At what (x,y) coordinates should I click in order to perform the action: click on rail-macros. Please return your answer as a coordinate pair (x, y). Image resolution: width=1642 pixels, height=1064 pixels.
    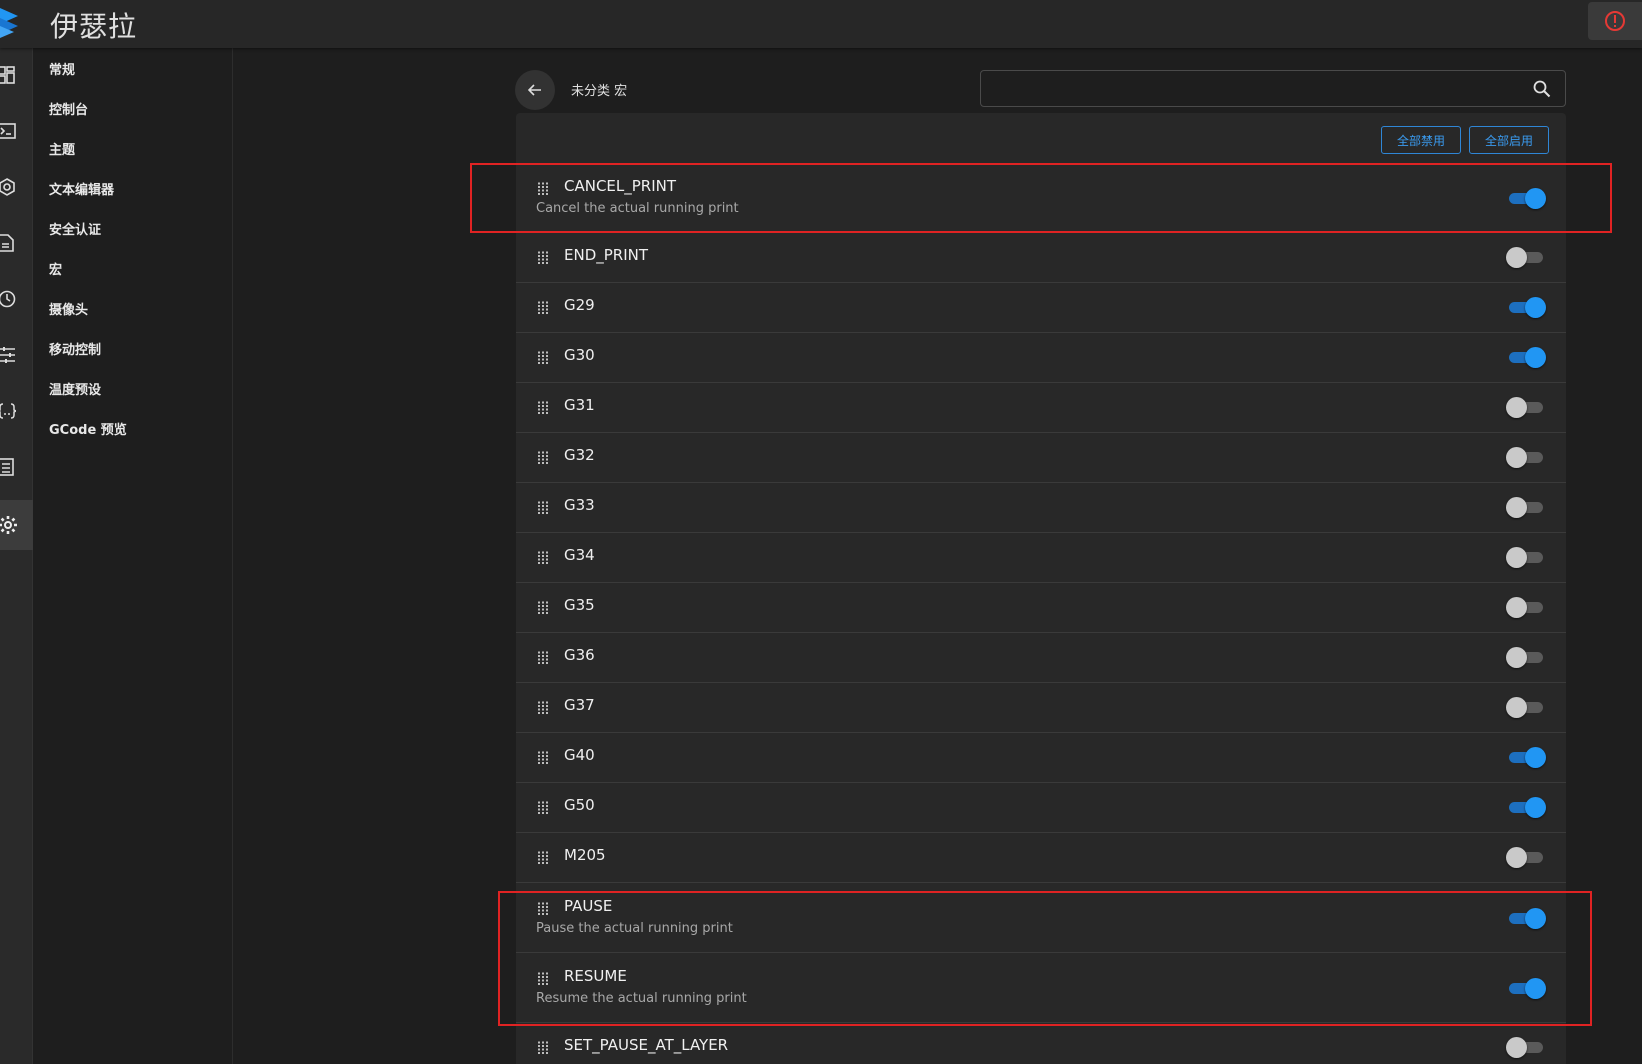
    Looking at the image, I should click on (16, 411).